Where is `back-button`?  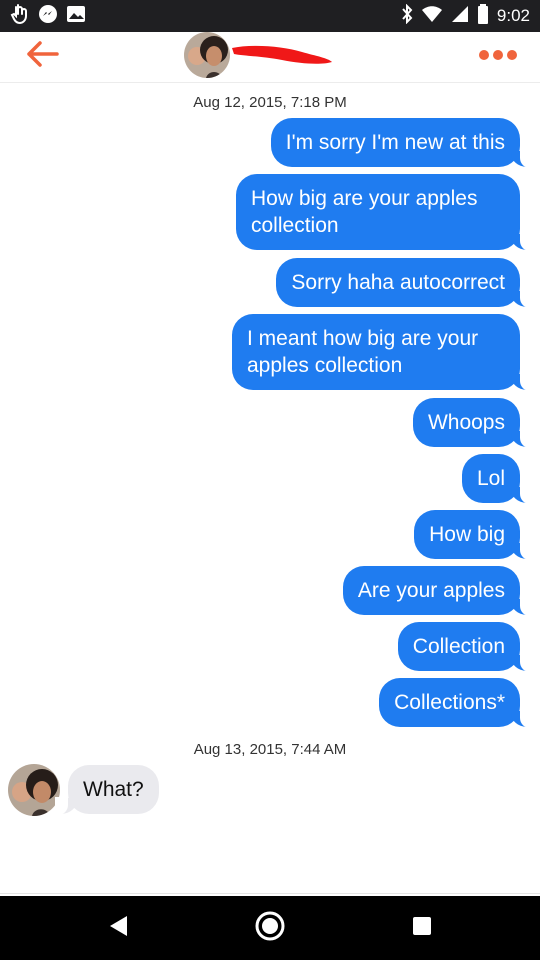
back-button is located at coordinates (42, 56).